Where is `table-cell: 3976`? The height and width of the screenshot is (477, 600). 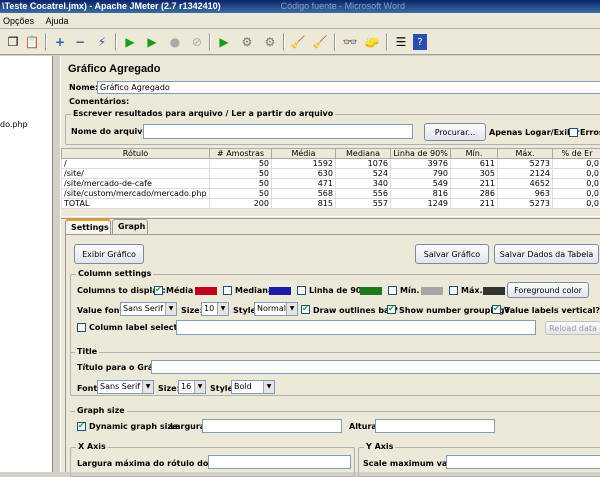
table-cell: 3976 is located at coordinates (421, 164).